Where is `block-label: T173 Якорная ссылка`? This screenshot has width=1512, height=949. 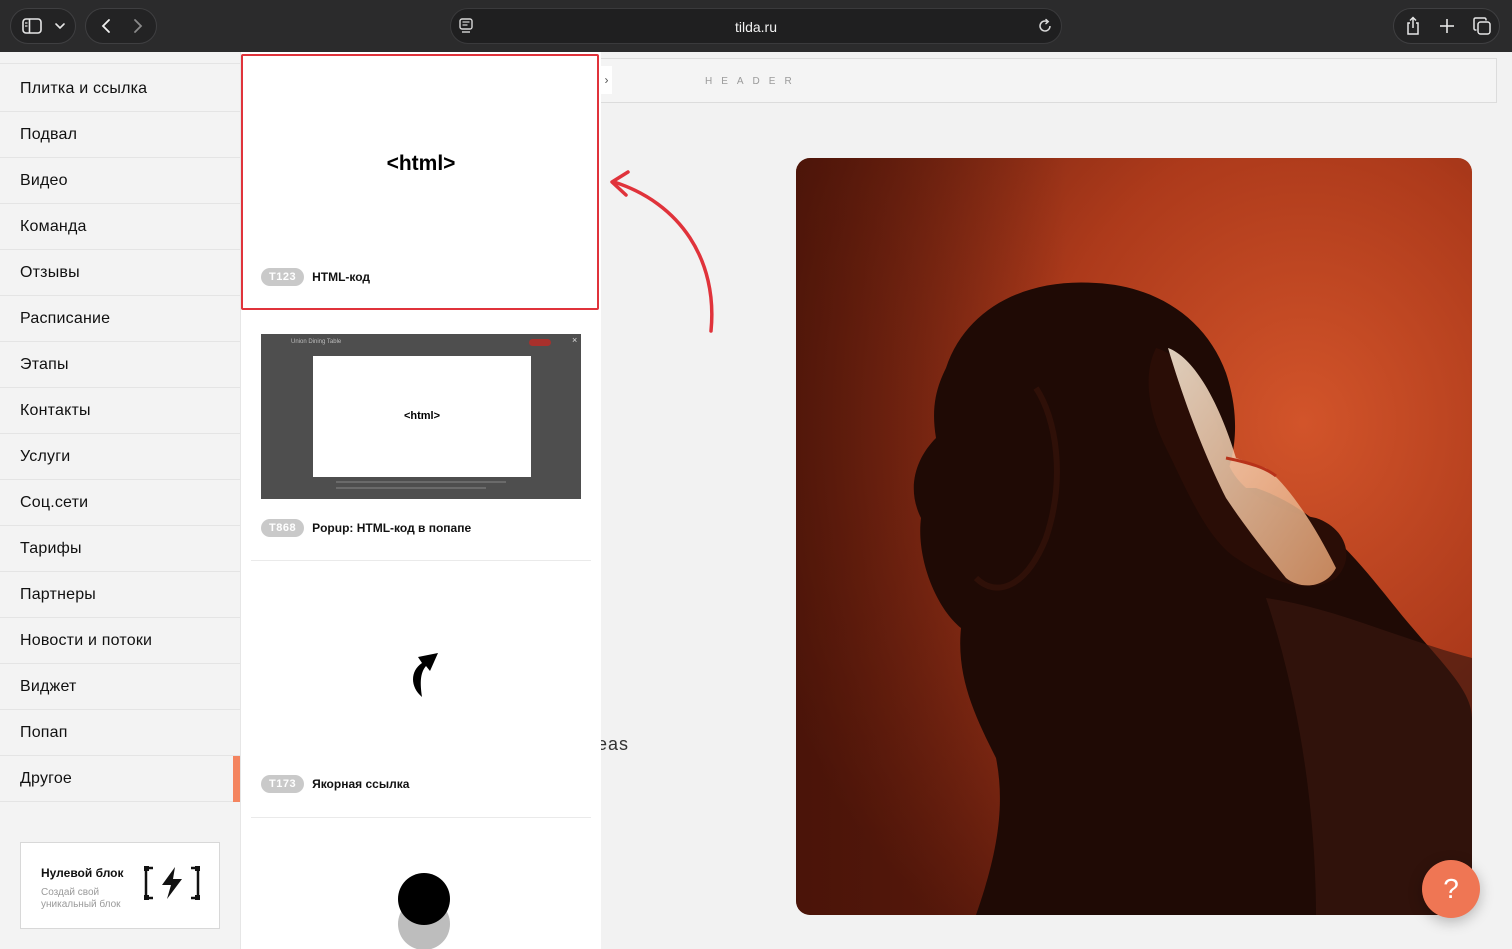 block-label: T173 Якорная ссылка is located at coordinates (335, 784).